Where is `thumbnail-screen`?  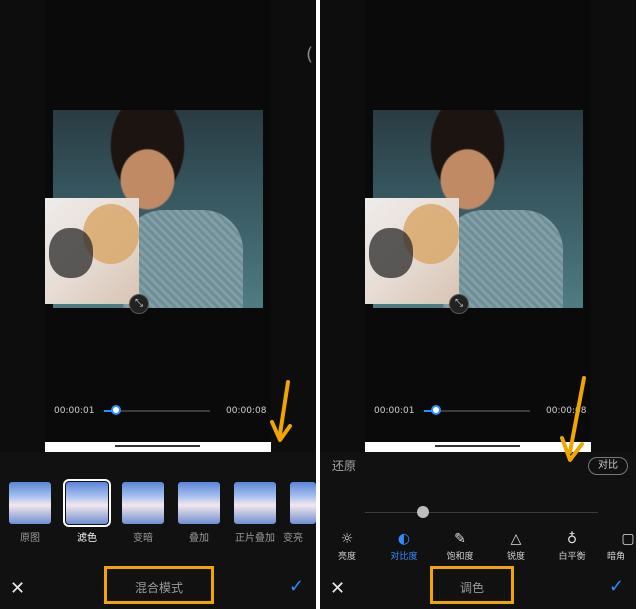 thumbnail-screen is located at coordinates (87, 503).